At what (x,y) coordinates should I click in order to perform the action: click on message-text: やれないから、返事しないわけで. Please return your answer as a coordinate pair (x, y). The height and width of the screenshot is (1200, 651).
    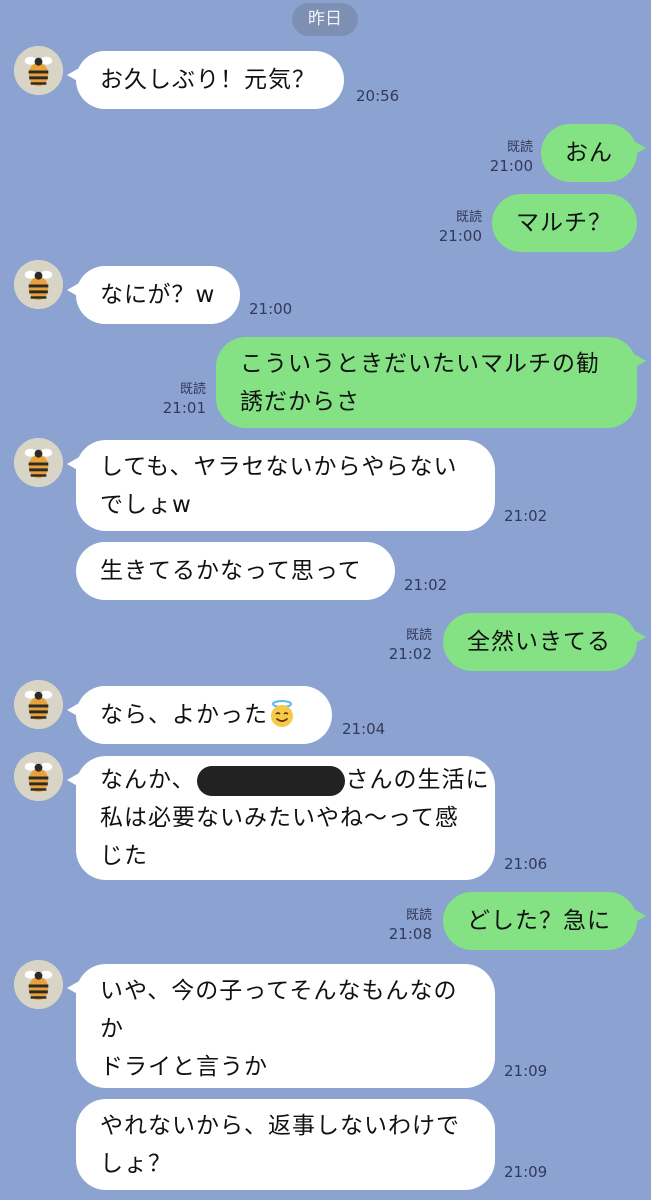
    Looking at the image, I should click on (280, 1126).